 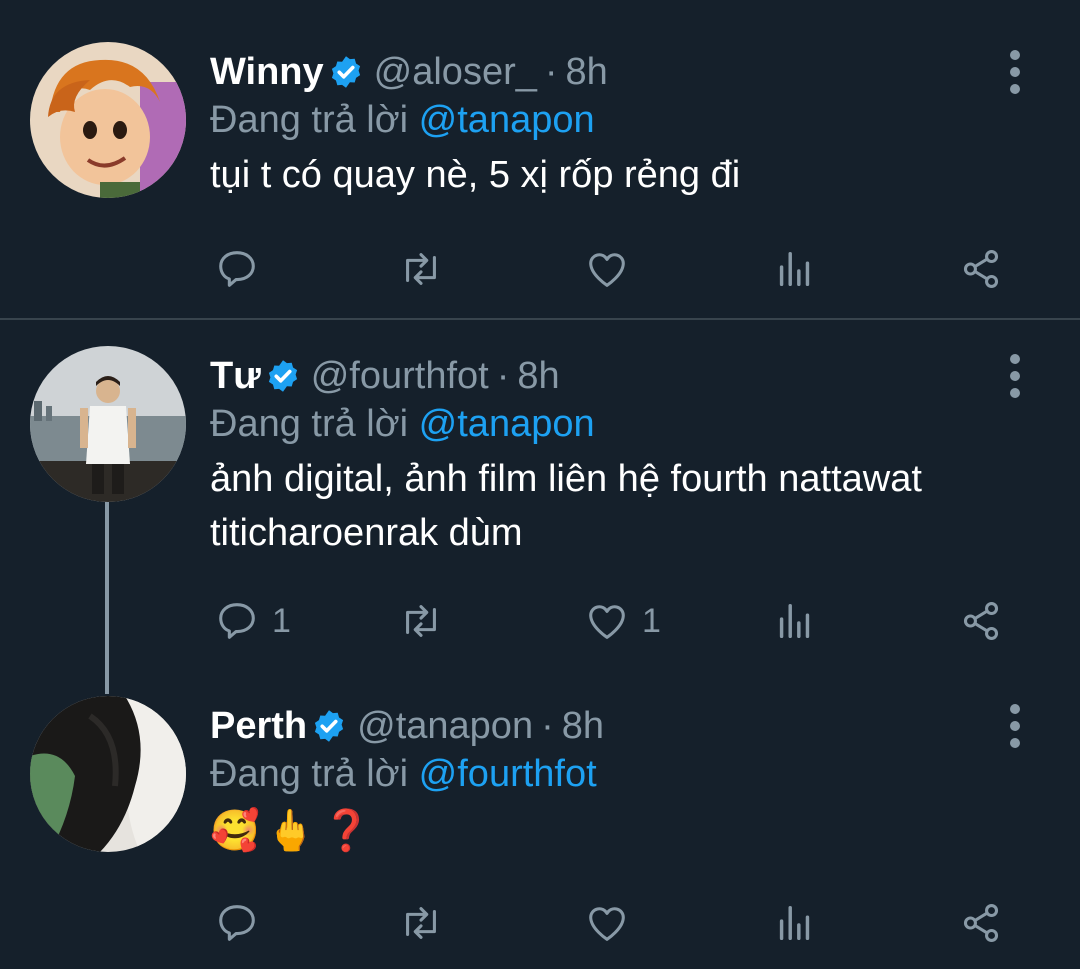 I want to click on middle-finger-emoji: 🖕, so click(x=290, y=831).